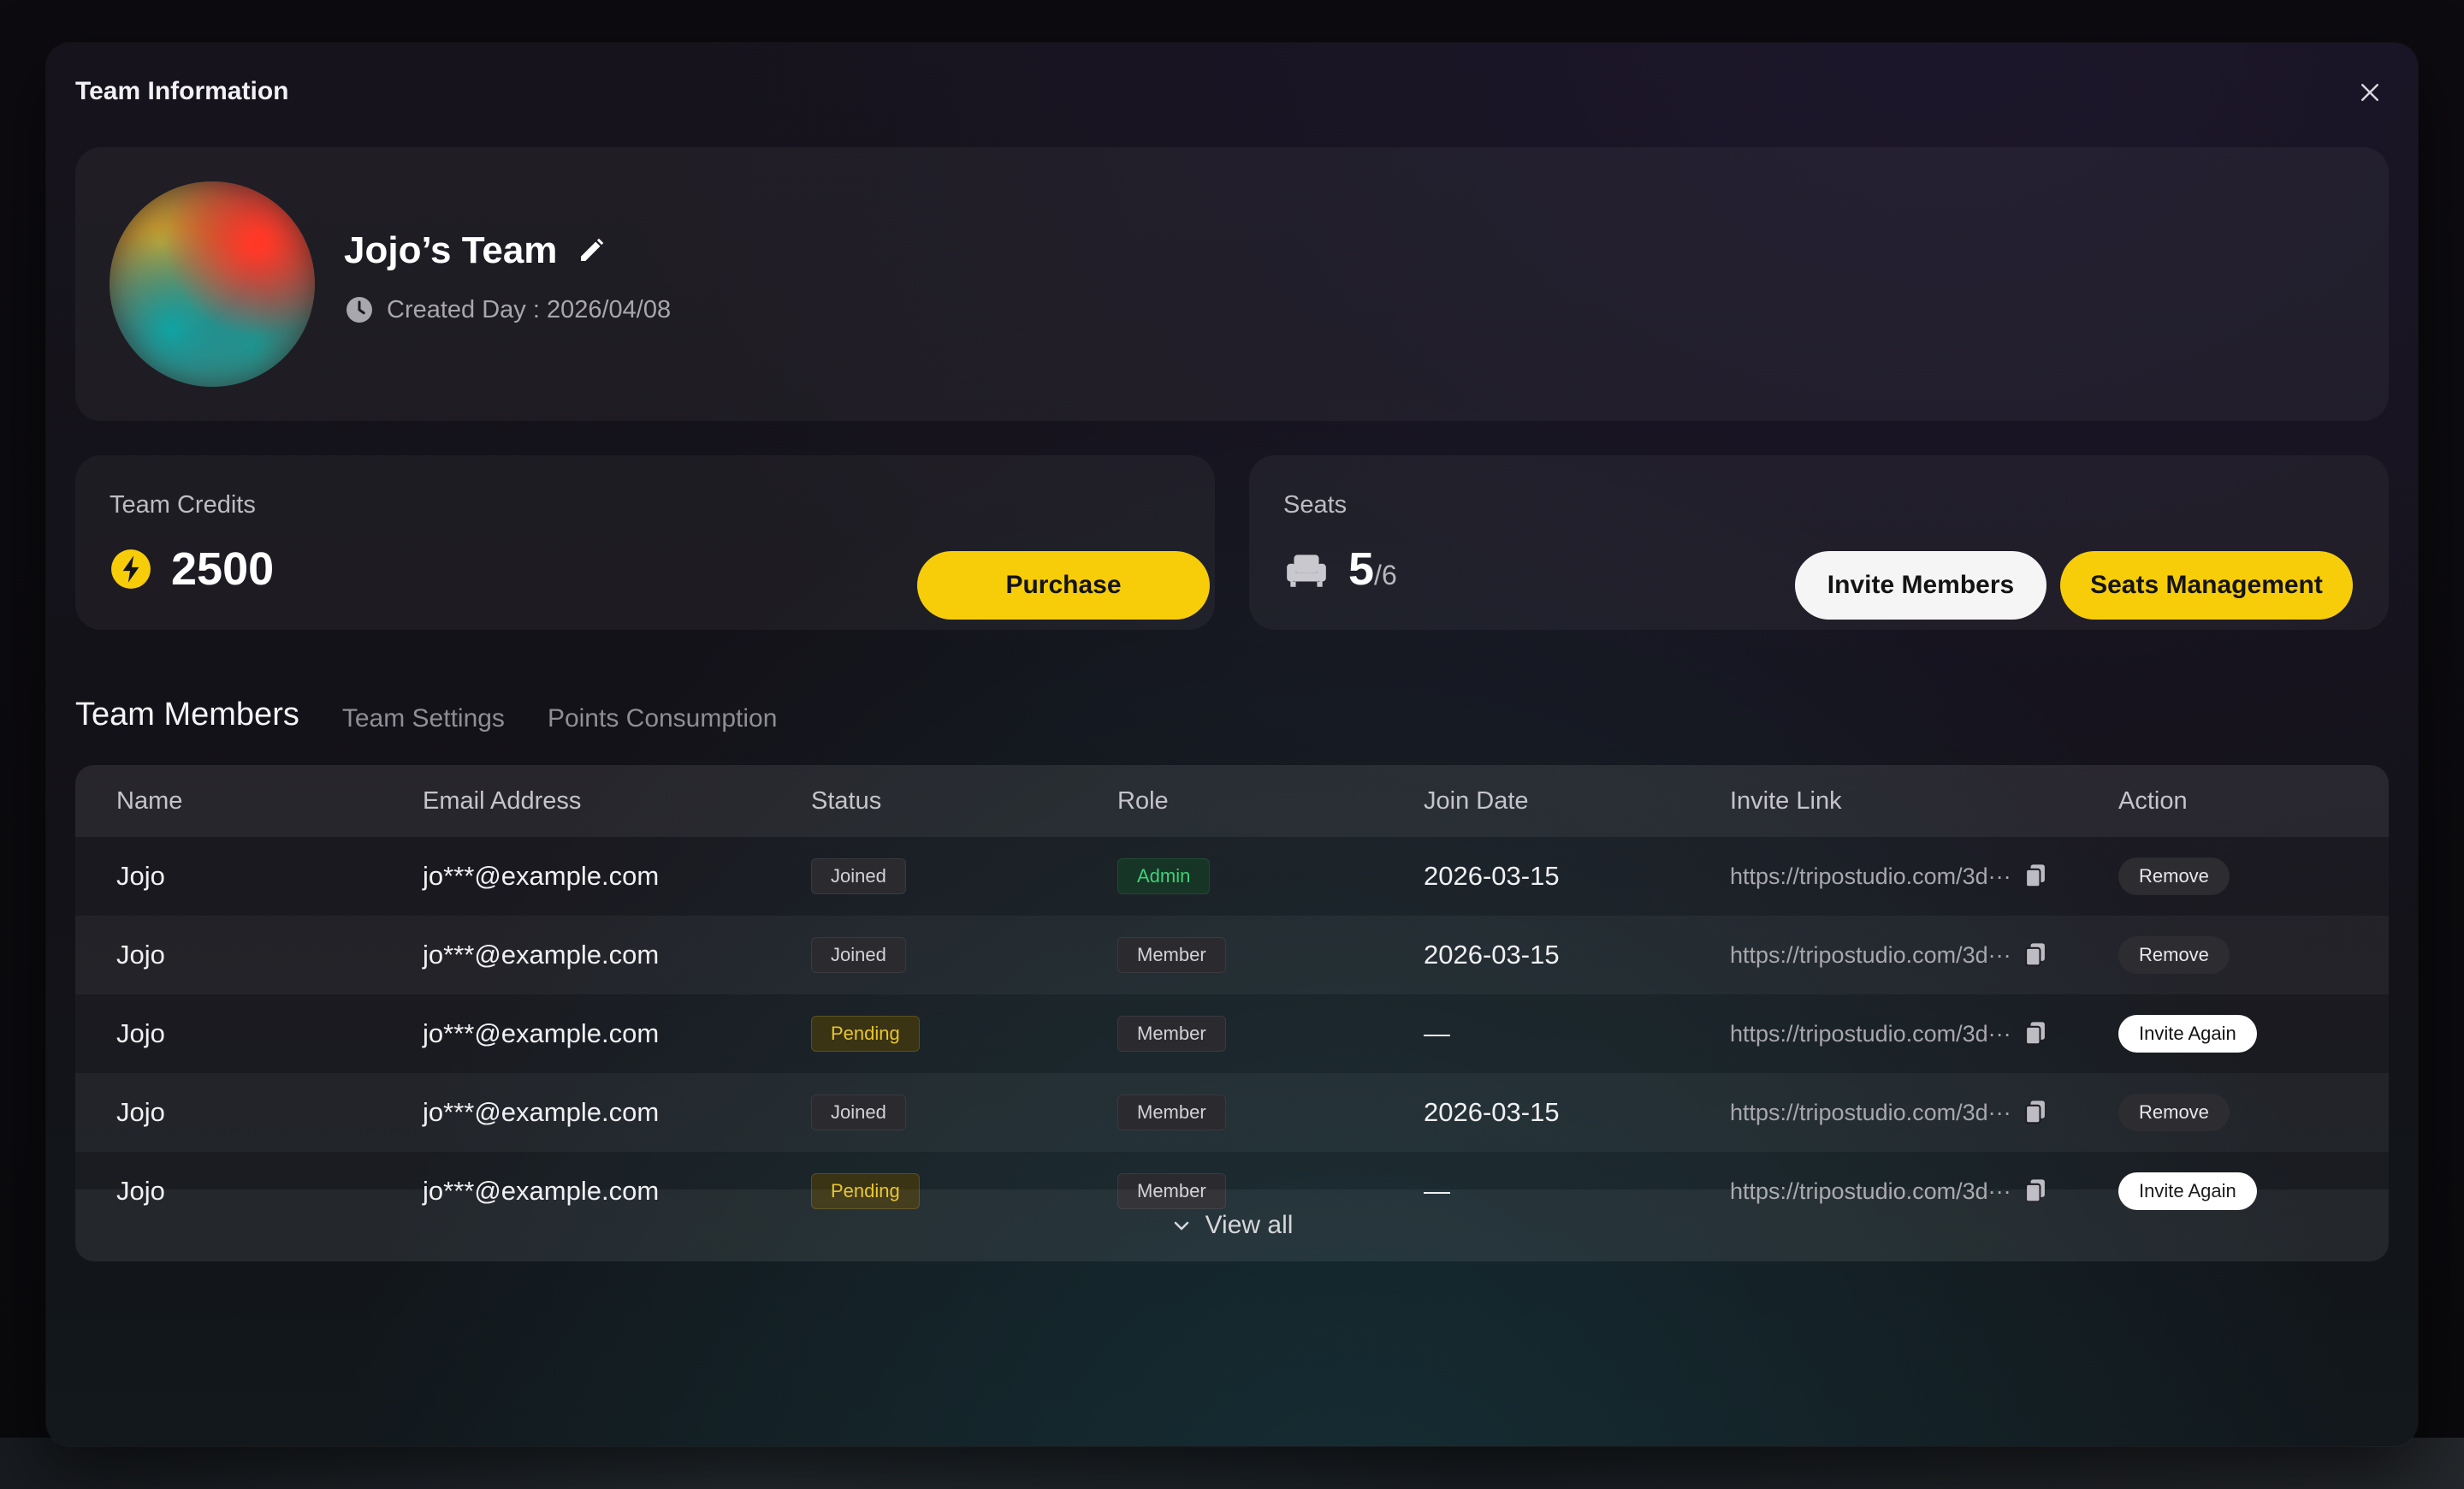 This screenshot has width=2464, height=1489. I want to click on close-icon, so click(2369, 93).